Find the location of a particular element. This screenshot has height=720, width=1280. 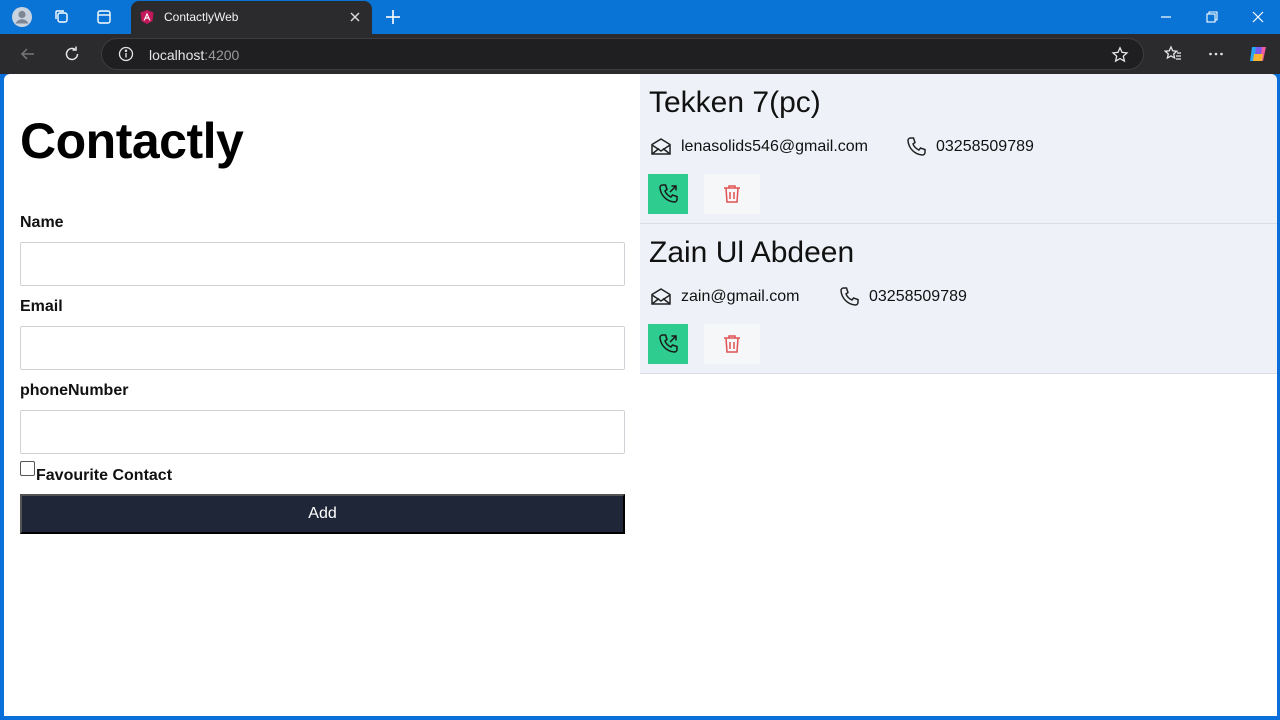

favorites-icon is located at coordinates (1173, 54).